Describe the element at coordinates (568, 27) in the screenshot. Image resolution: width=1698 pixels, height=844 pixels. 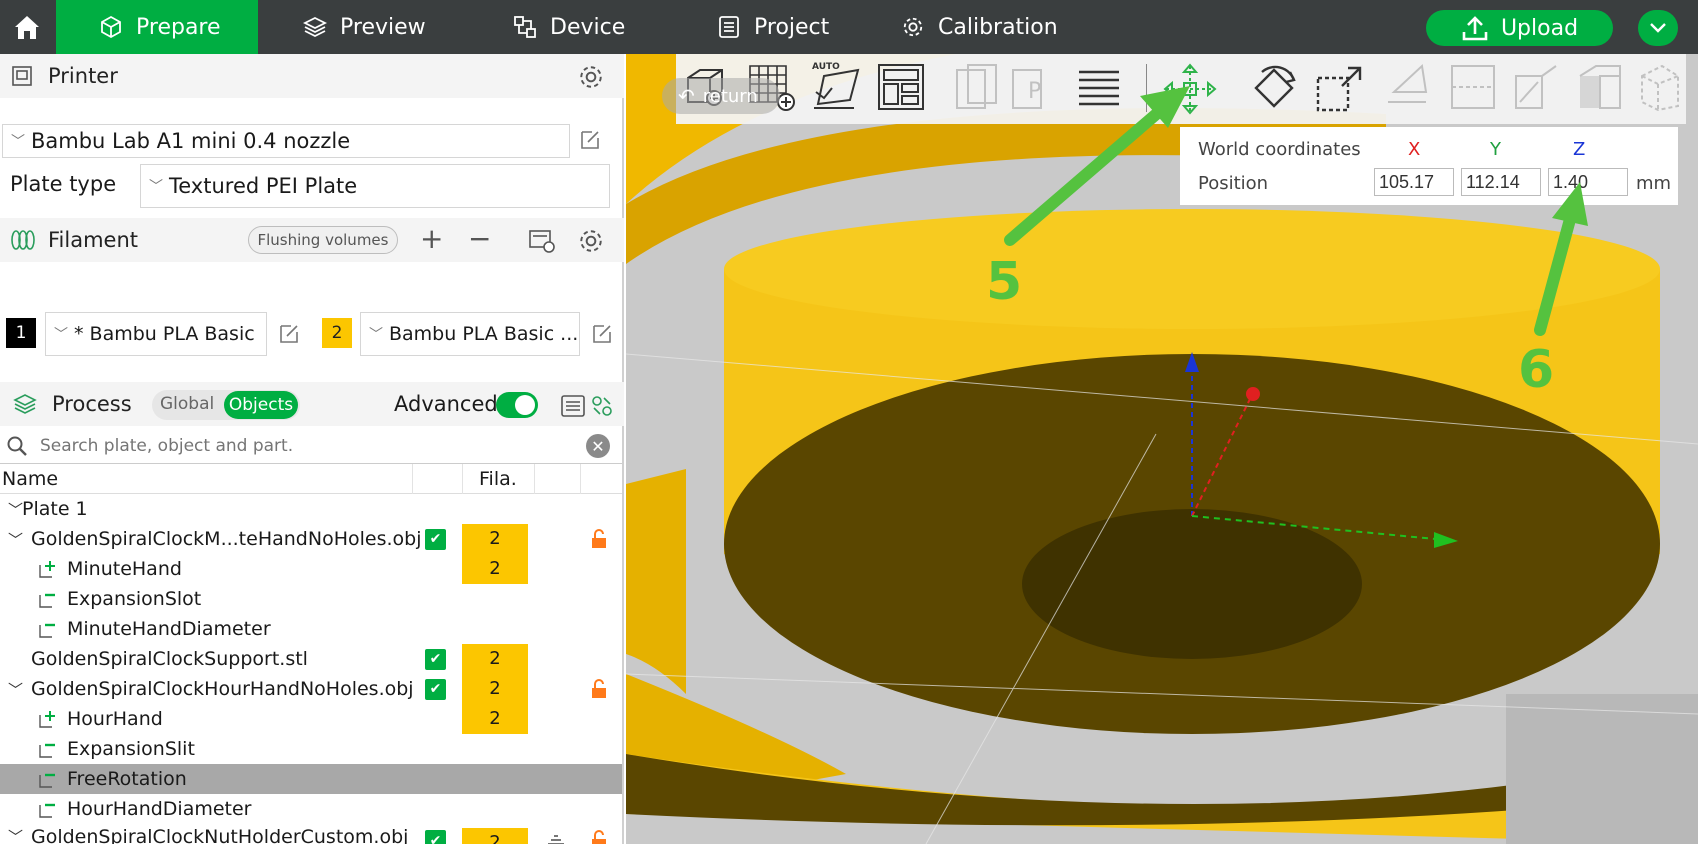
I see `tab-device: Device` at that location.